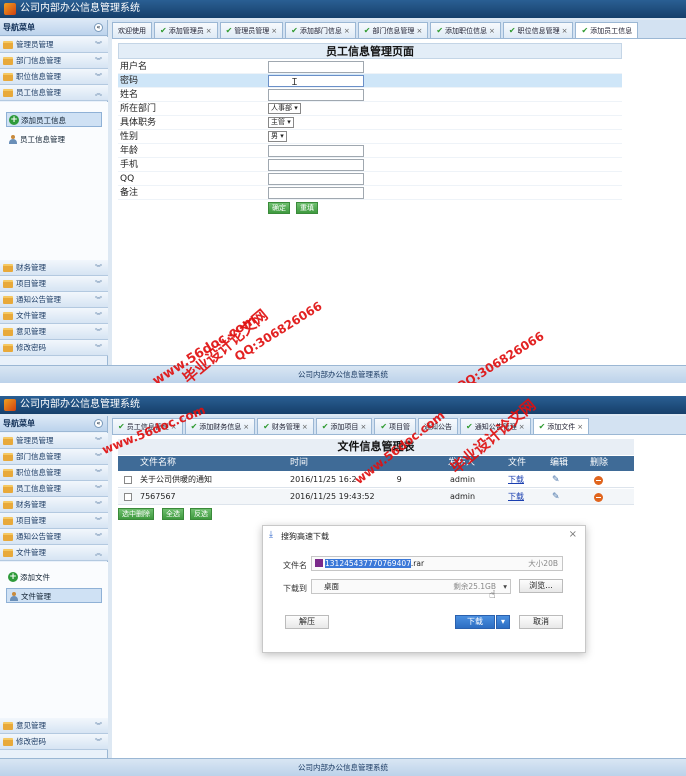 The image size is (686, 776). I want to click on age-input, so click(316, 151).